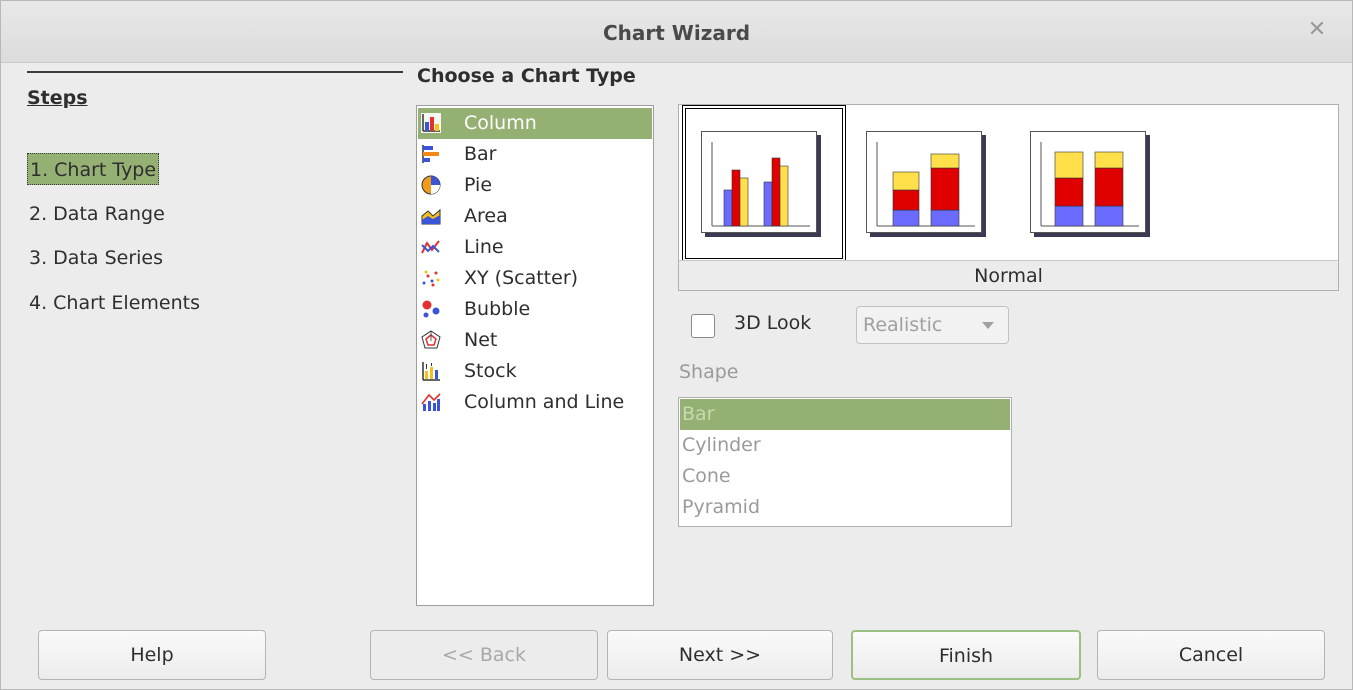  I want to click on chart-type-bar: Bar, so click(535, 154).